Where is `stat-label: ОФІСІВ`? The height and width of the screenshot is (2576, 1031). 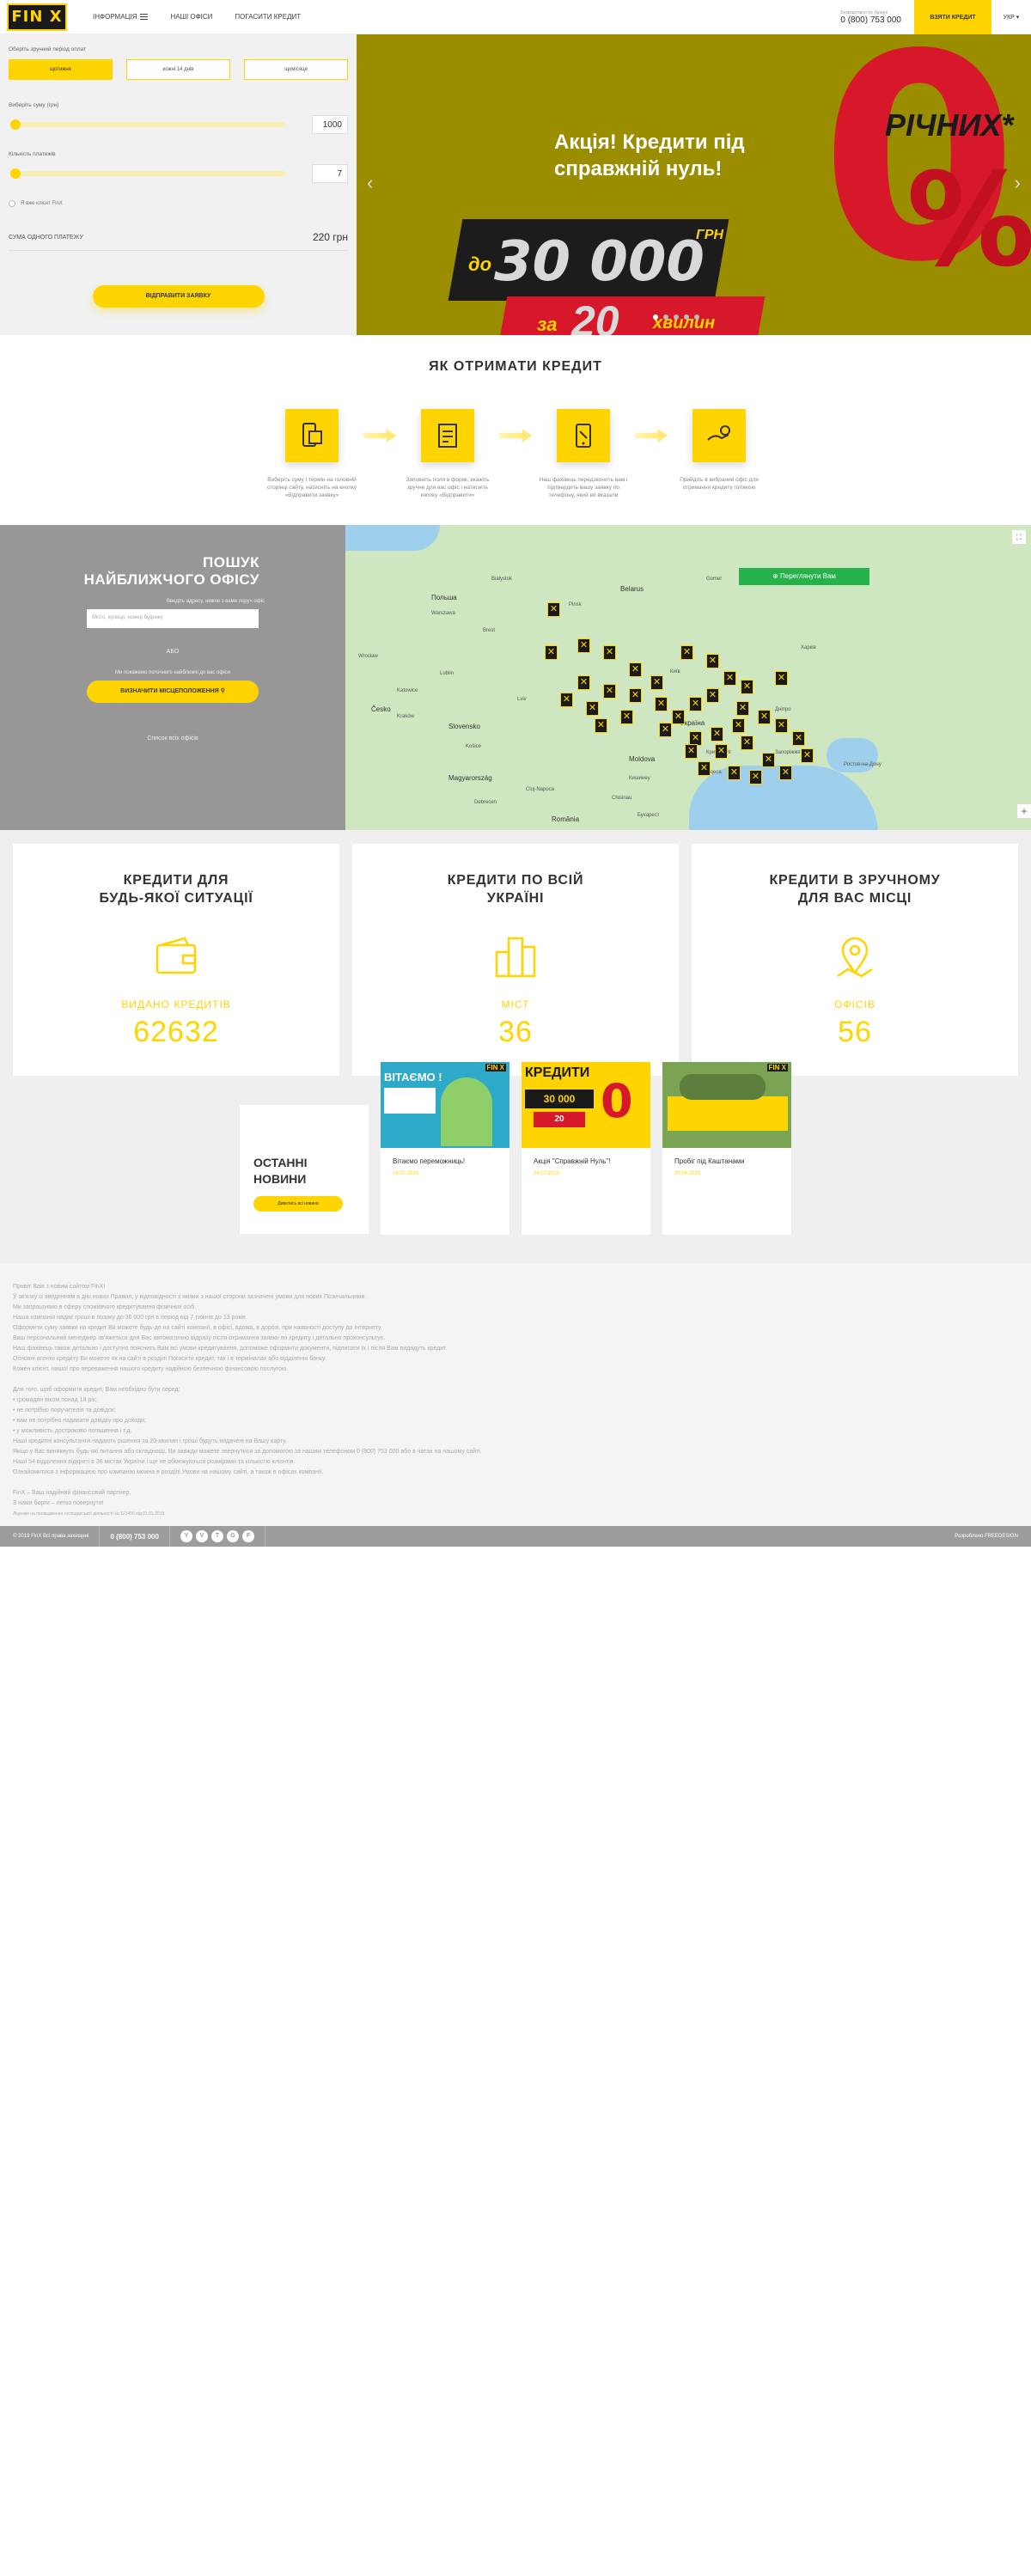 stat-label: ОФІСІВ is located at coordinates (854, 1004).